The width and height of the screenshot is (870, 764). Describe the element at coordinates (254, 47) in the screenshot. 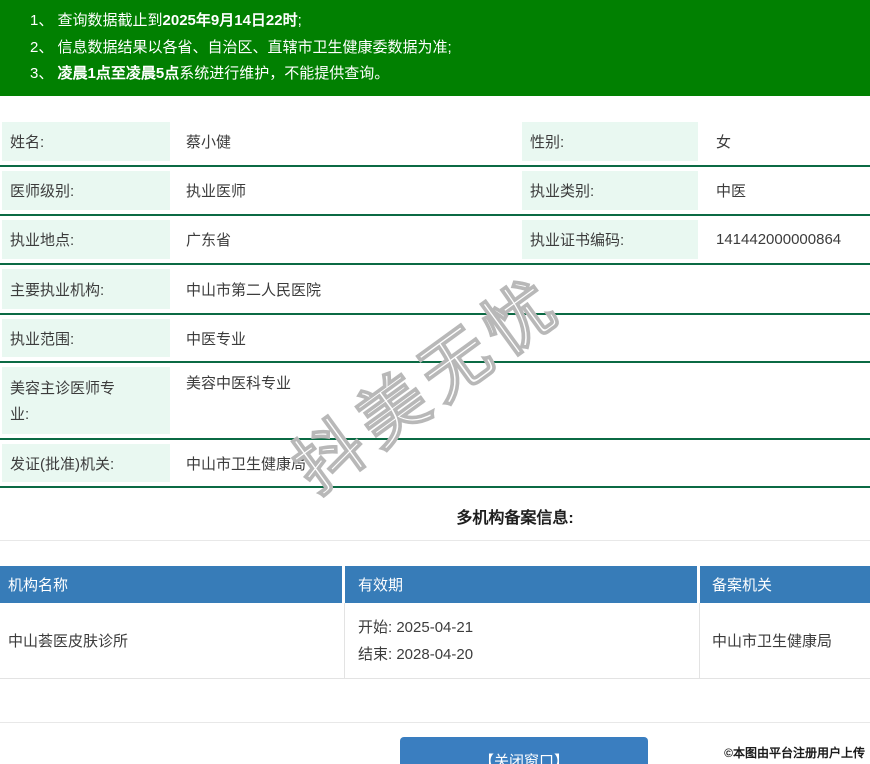

I see `notice-text: 信息数据结果以各省、自治区、直辖市卫生健康委数据为准;` at that location.